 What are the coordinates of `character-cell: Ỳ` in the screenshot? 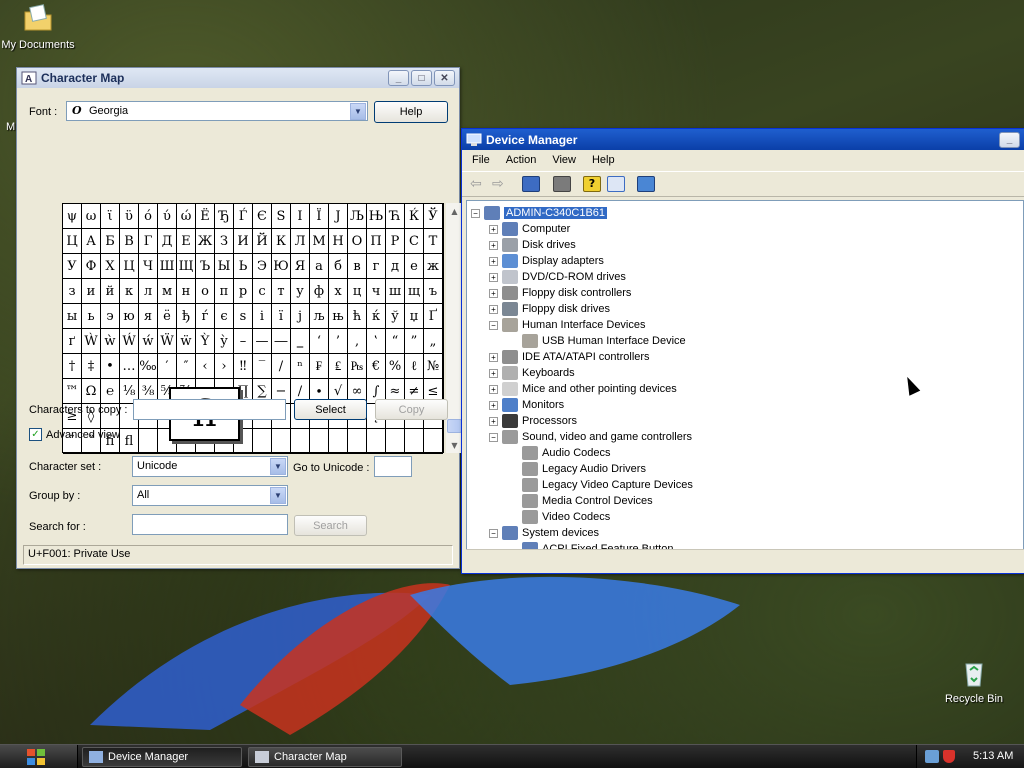 It's located at (205, 341).